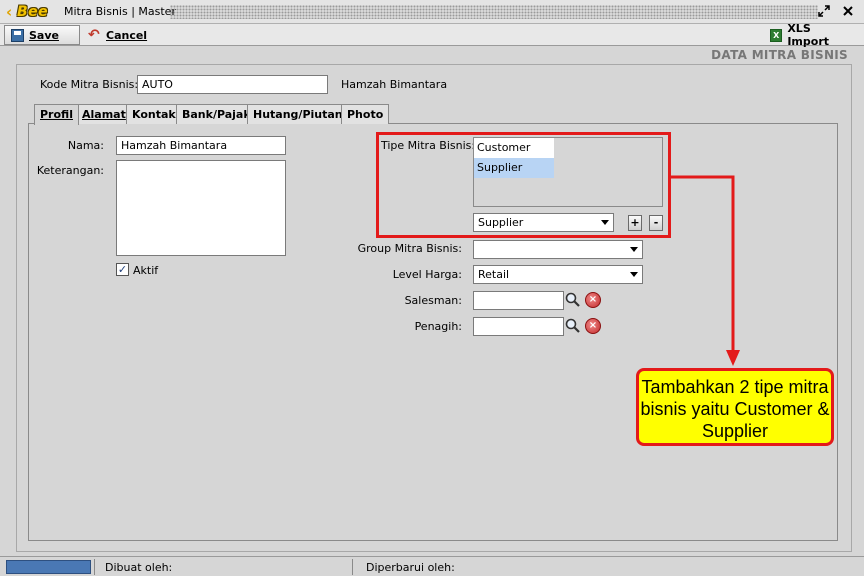  What do you see at coordinates (494, 274) in the screenshot?
I see `level-harga-value: Retail` at bounding box center [494, 274].